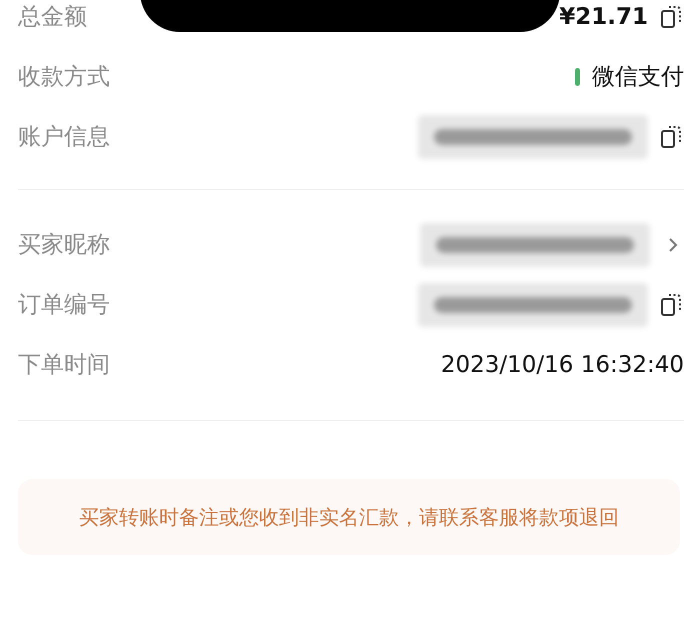  Describe the element at coordinates (52, 17) in the screenshot. I see `field-label: 总金额` at that location.